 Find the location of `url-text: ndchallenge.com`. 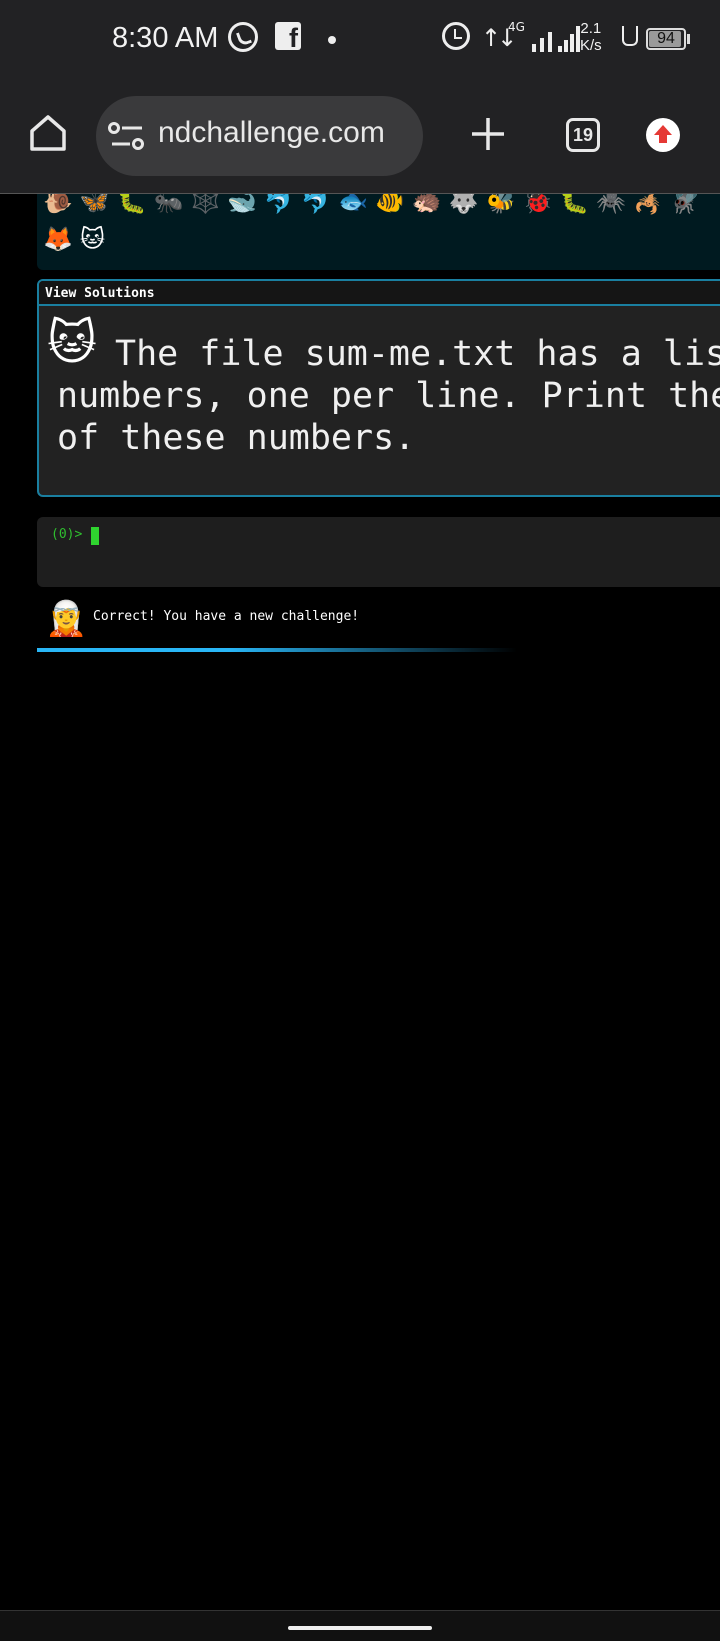

url-text: ndchallenge.com is located at coordinates (288, 133).